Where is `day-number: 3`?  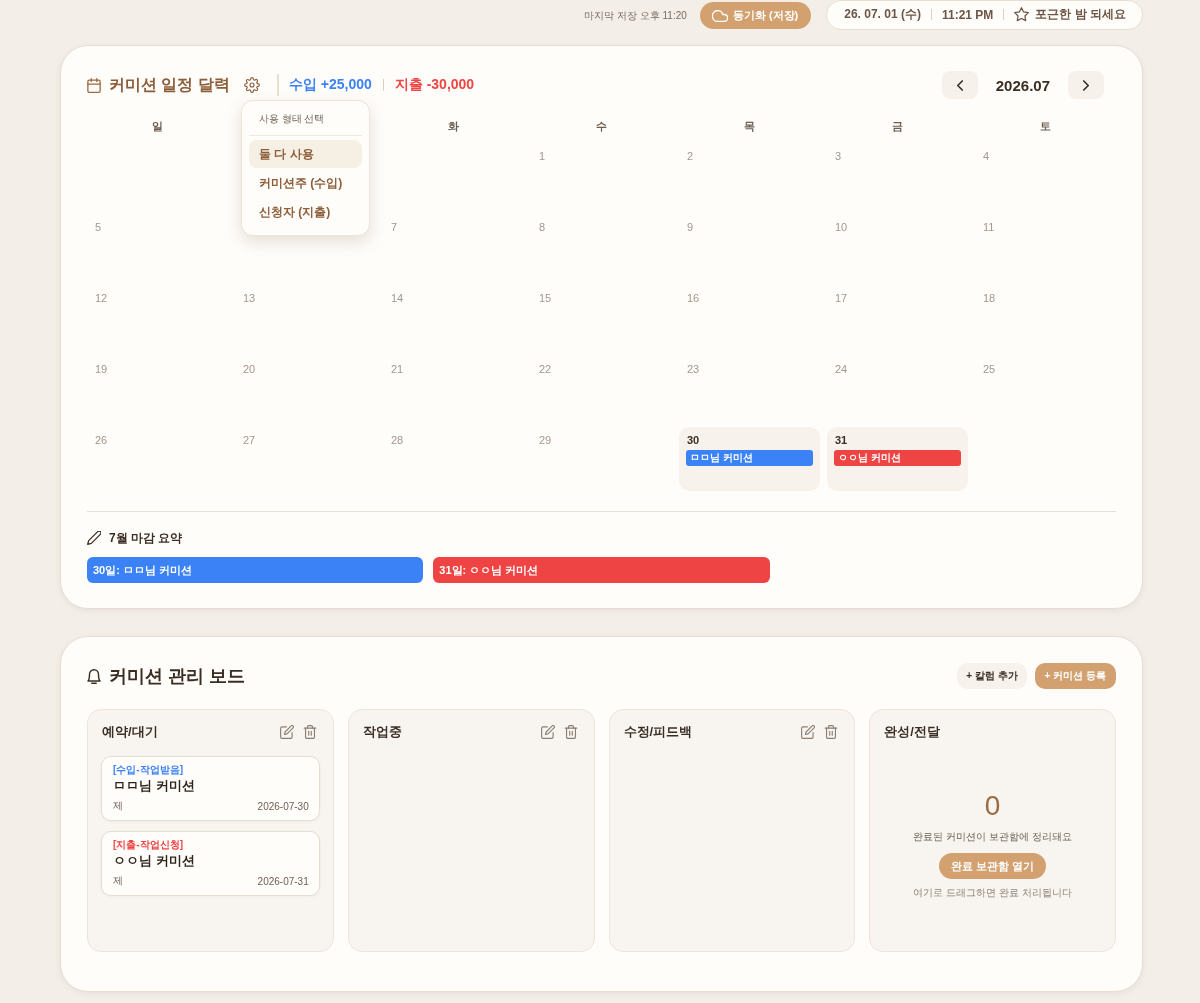 day-number: 3 is located at coordinates (838, 156).